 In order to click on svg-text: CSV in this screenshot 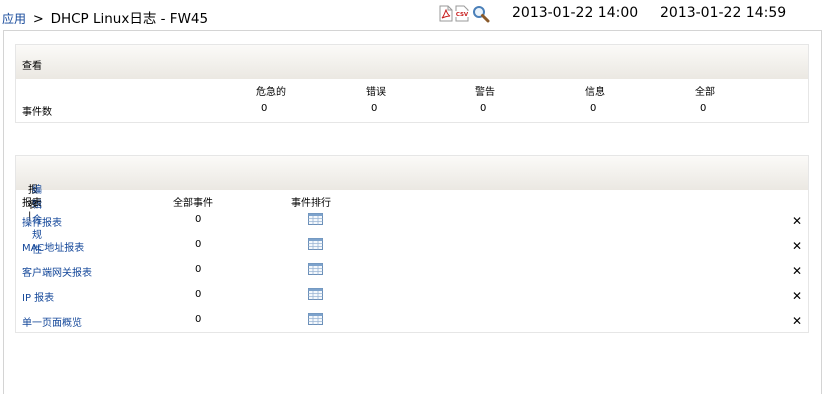, I will do `click(462, 15)`.